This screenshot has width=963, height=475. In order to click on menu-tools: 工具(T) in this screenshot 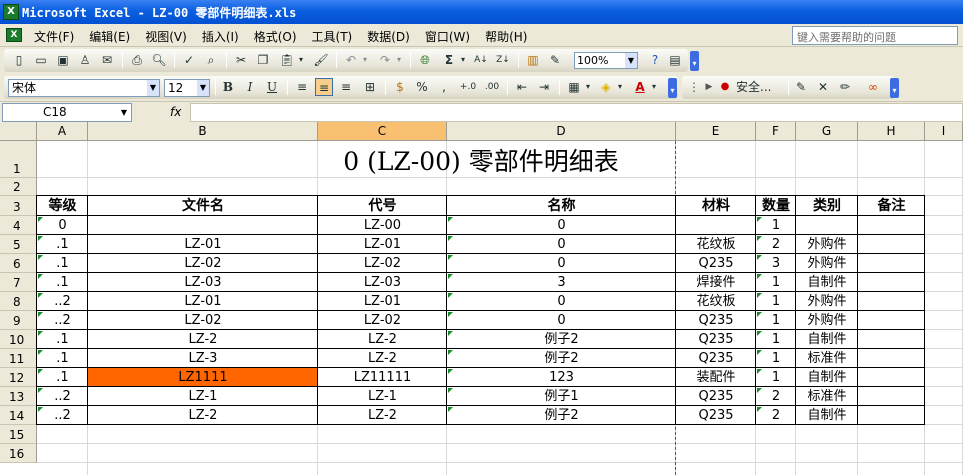, I will do `click(332, 36)`.